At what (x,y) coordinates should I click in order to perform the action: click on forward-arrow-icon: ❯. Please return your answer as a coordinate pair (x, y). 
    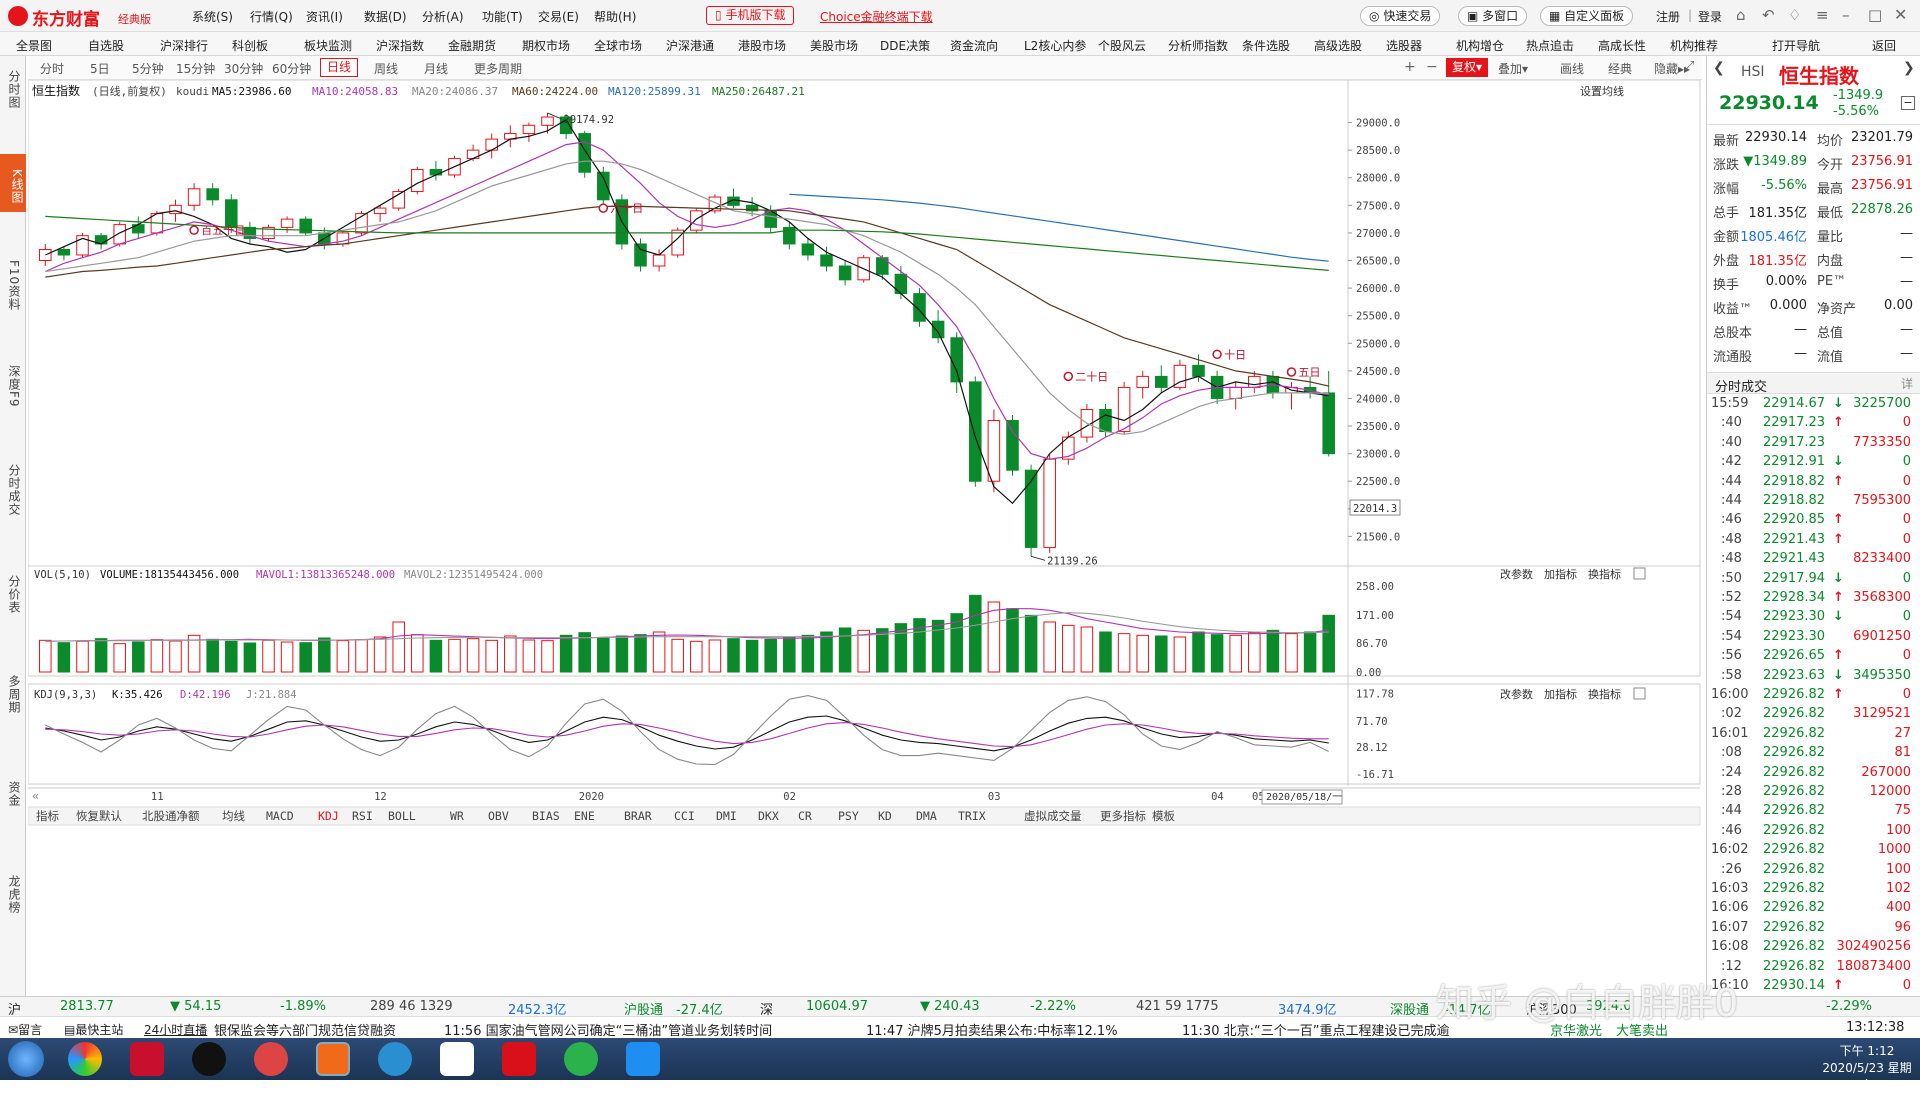
    Looking at the image, I should click on (1909, 68).